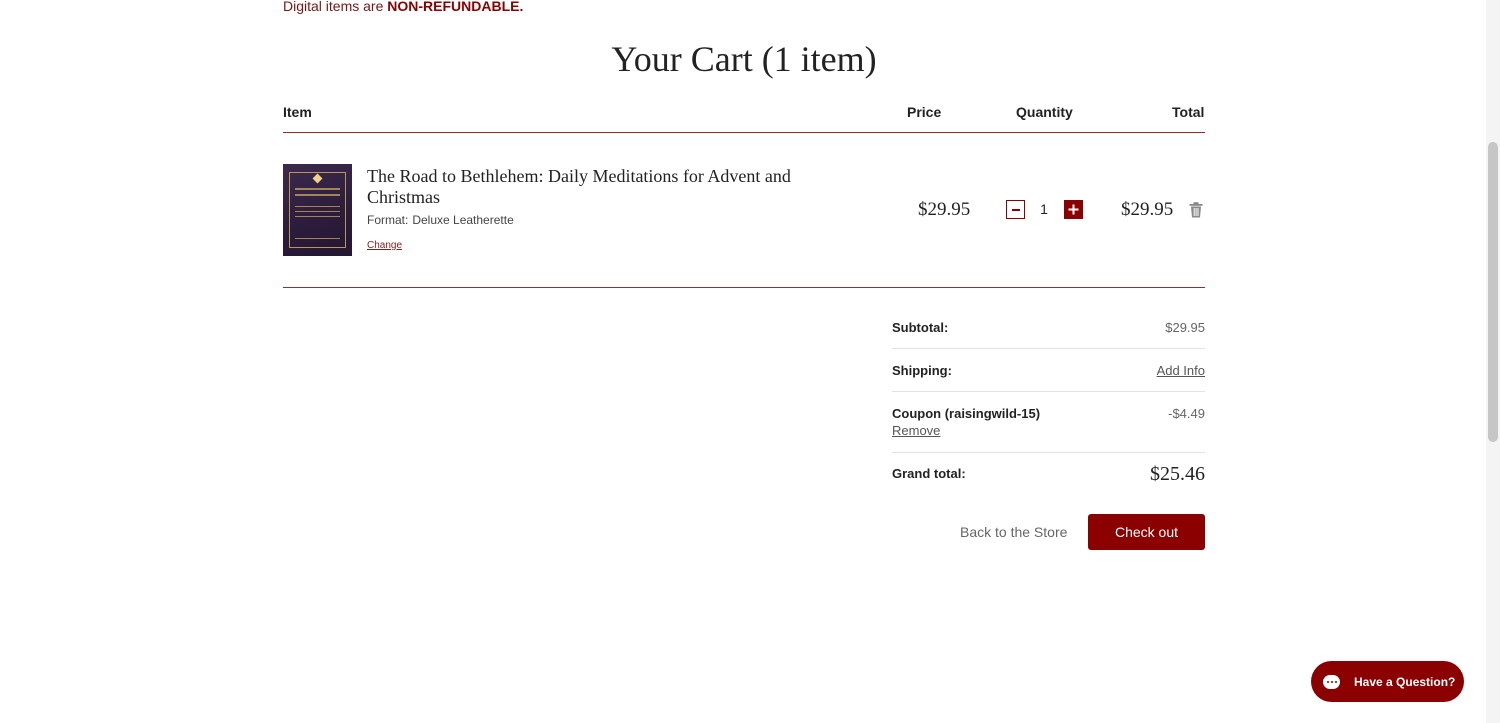 This screenshot has height=723, width=1500. What do you see at coordinates (1188, 112) in the screenshot?
I see `header-total: Total` at bounding box center [1188, 112].